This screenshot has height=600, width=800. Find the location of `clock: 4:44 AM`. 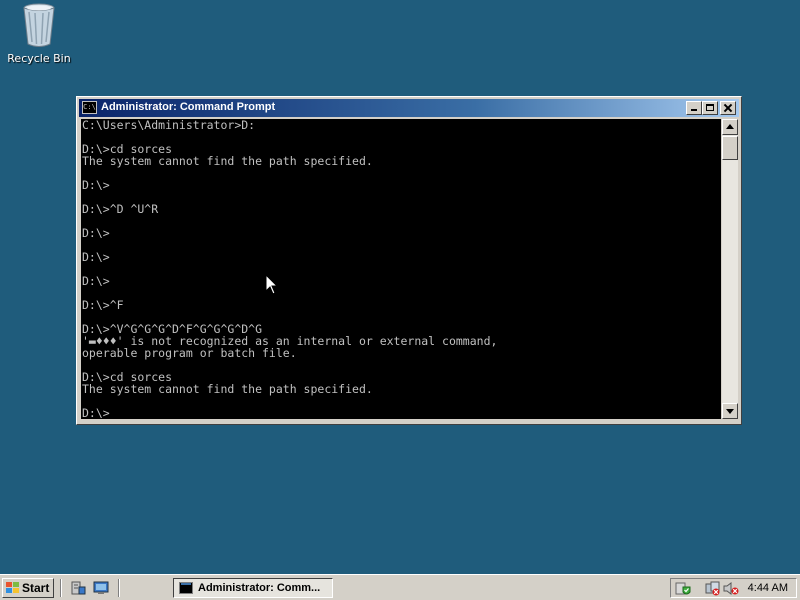

clock: 4:44 AM is located at coordinates (768, 588).